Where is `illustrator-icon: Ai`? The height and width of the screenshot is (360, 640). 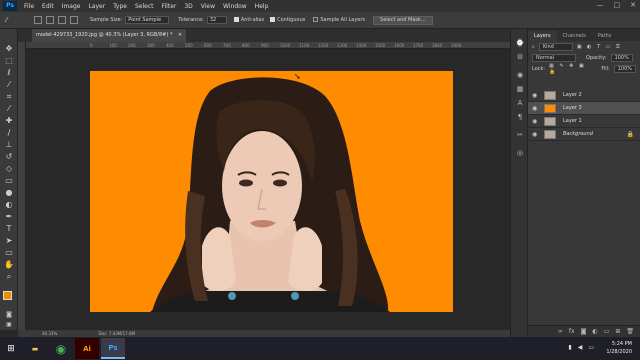 illustrator-icon: Ai is located at coordinates (87, 348).